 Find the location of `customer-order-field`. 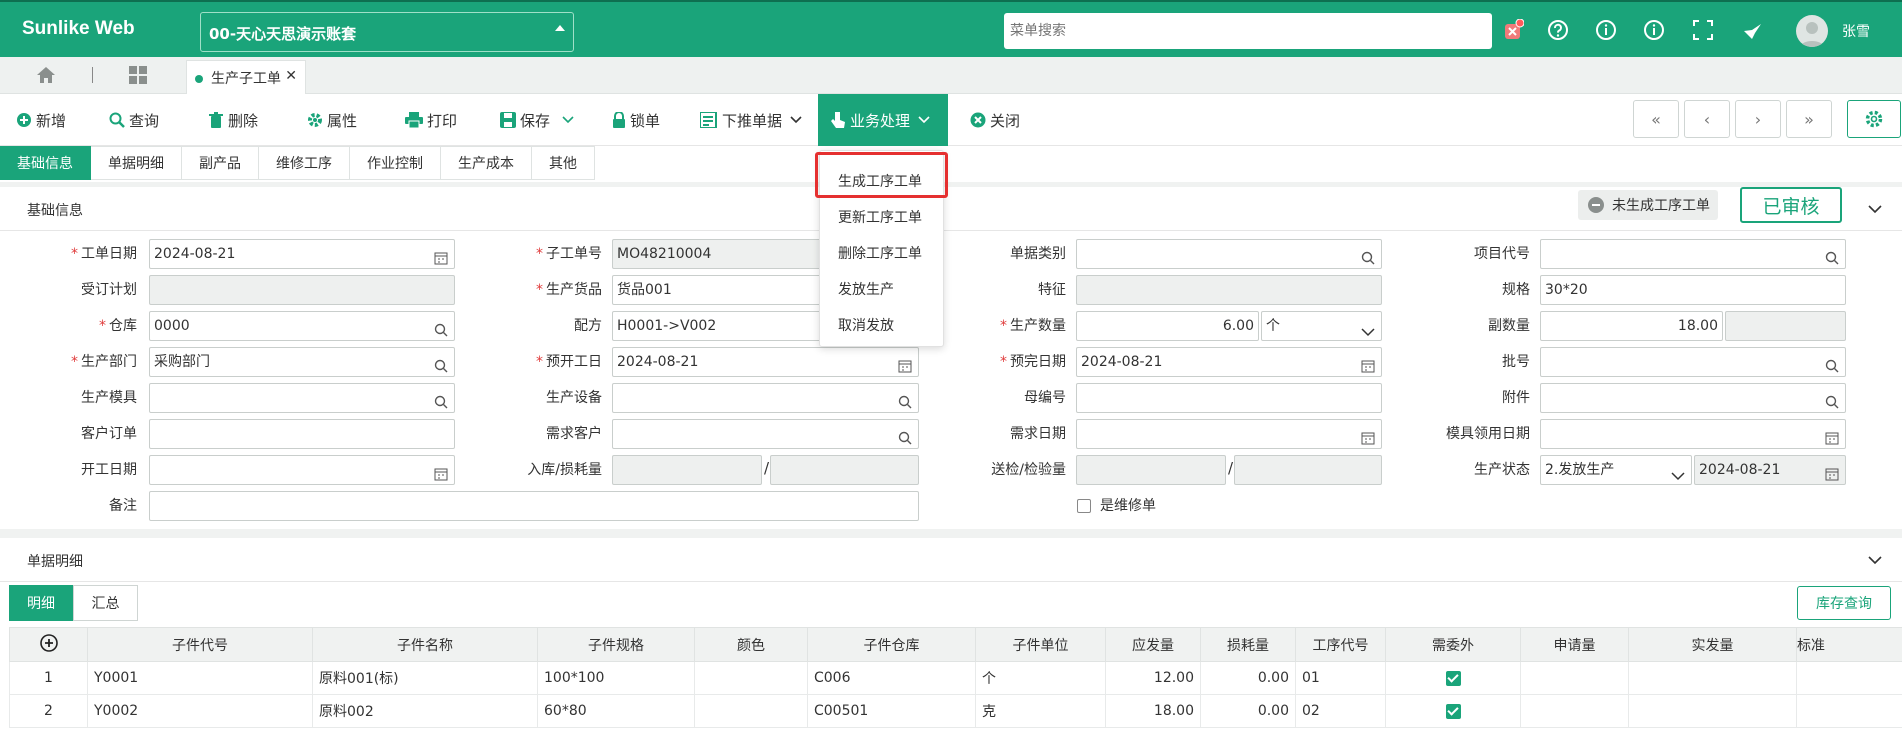

customer-order-field is located at coordinates (302, 434).